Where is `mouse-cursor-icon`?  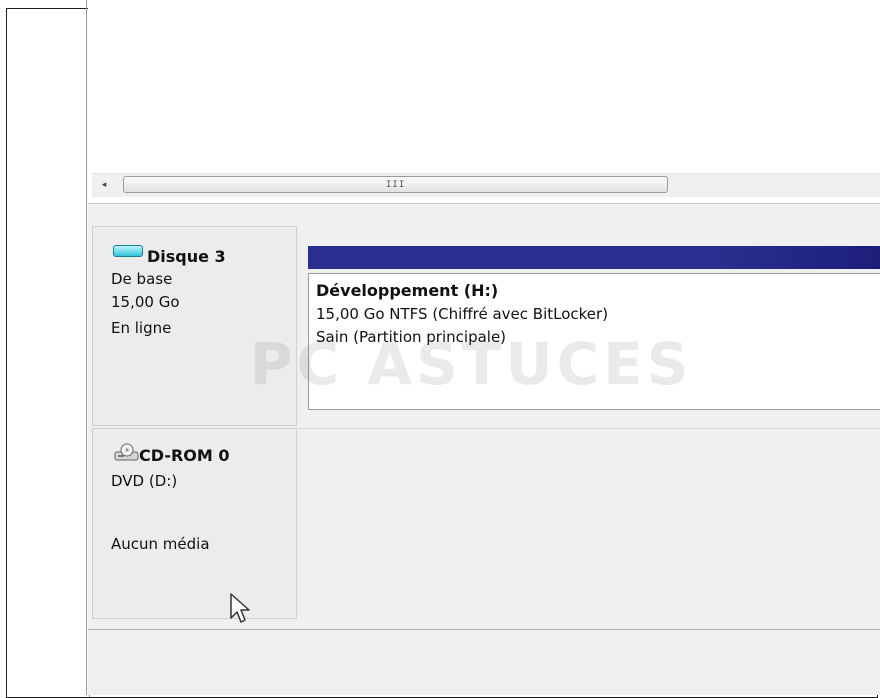 mouse-cursor-icon is located at coordinates (240, 608).